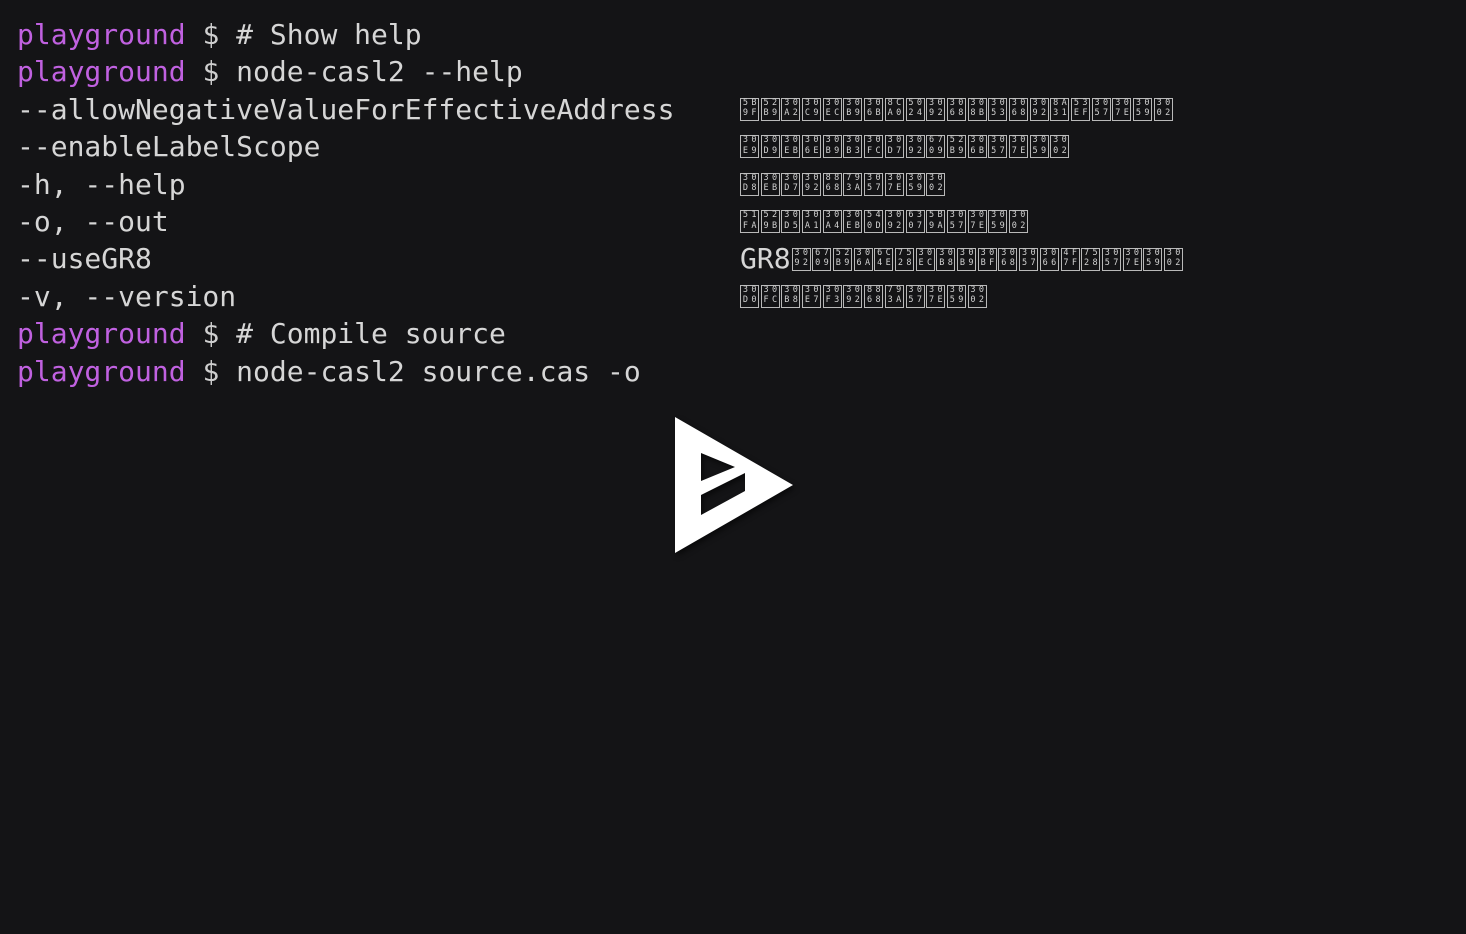 Image resolution: width=1466 pixels, height=934 pixels. I want to click on play-button, so click(734, 485).